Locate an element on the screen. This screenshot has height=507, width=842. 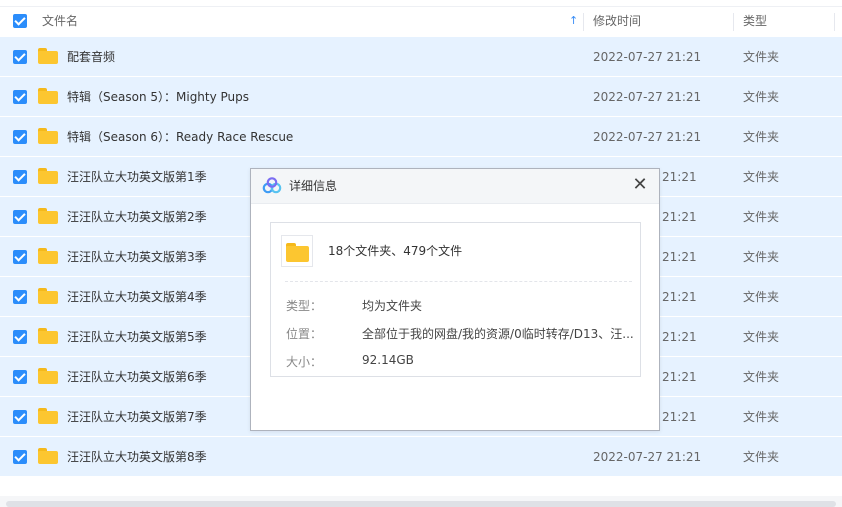
file-name: 汪汪队立大功英文版第6季 is located at coordinates (137, 377).